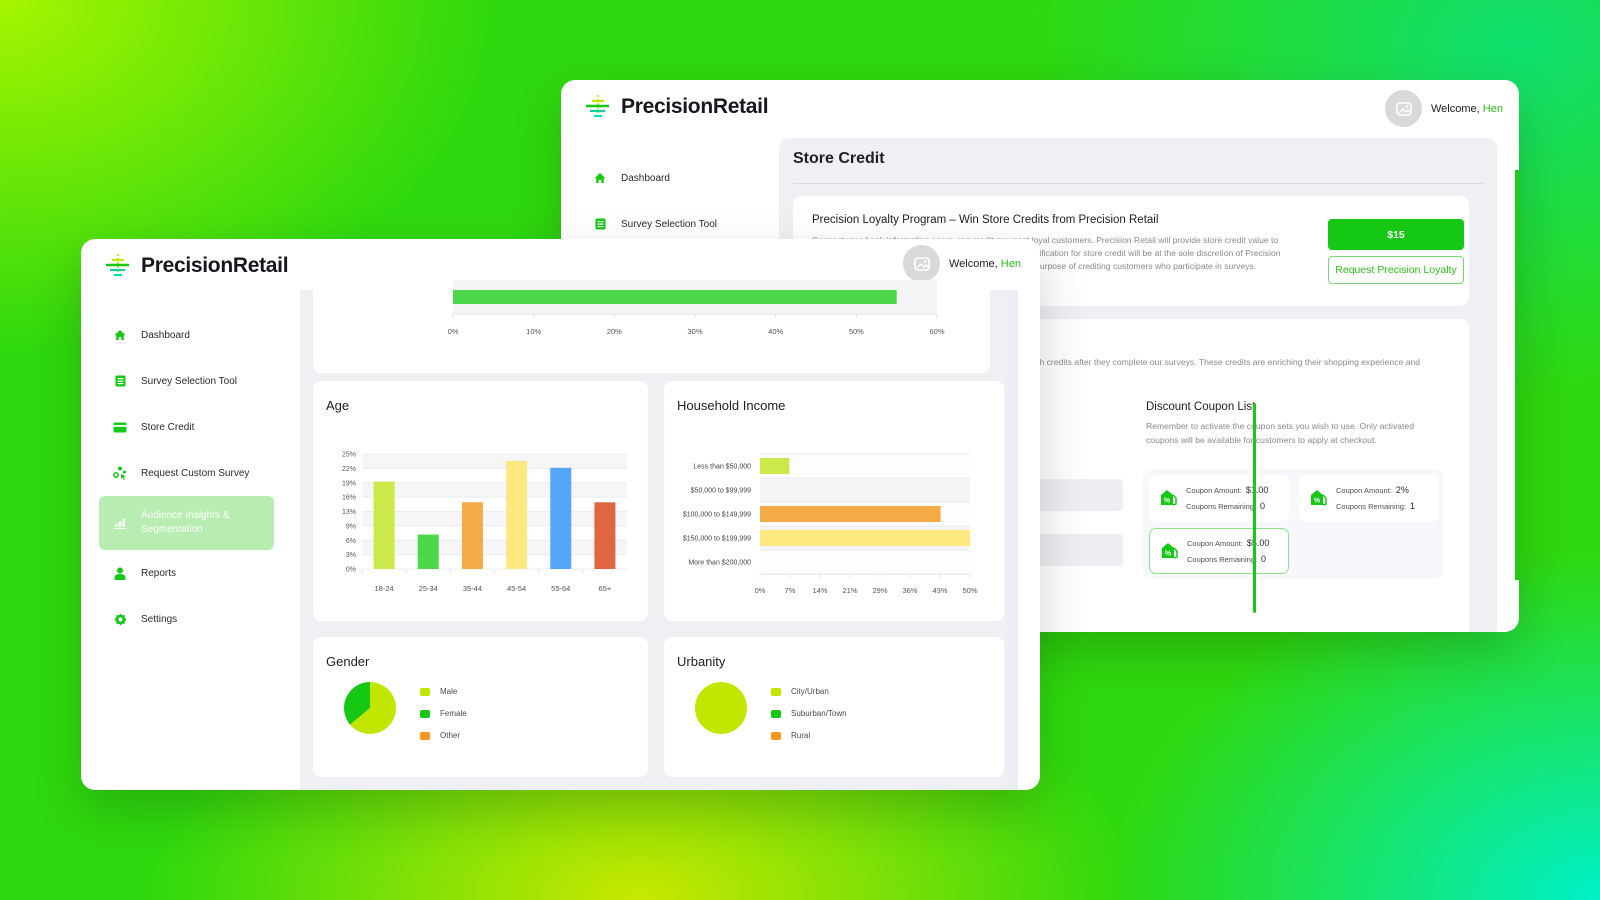 Image resolution: width=1600 pixels, height=900 pixels. What do you see at coordinates (1396, 270) in the screenshot?
I see `request-loyalty-button: Request Precision Loyalty` at bounding box center [1396, 270].